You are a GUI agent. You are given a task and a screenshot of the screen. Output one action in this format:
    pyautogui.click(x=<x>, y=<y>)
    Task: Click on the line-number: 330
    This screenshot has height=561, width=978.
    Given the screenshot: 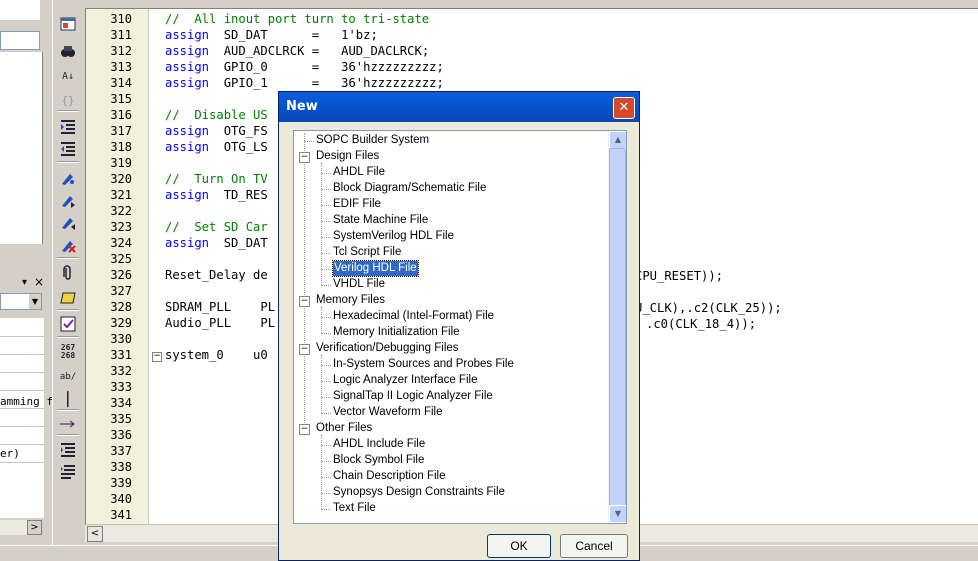 What is the action you would take?
    pyautogui.click(x=121, y=339)
    